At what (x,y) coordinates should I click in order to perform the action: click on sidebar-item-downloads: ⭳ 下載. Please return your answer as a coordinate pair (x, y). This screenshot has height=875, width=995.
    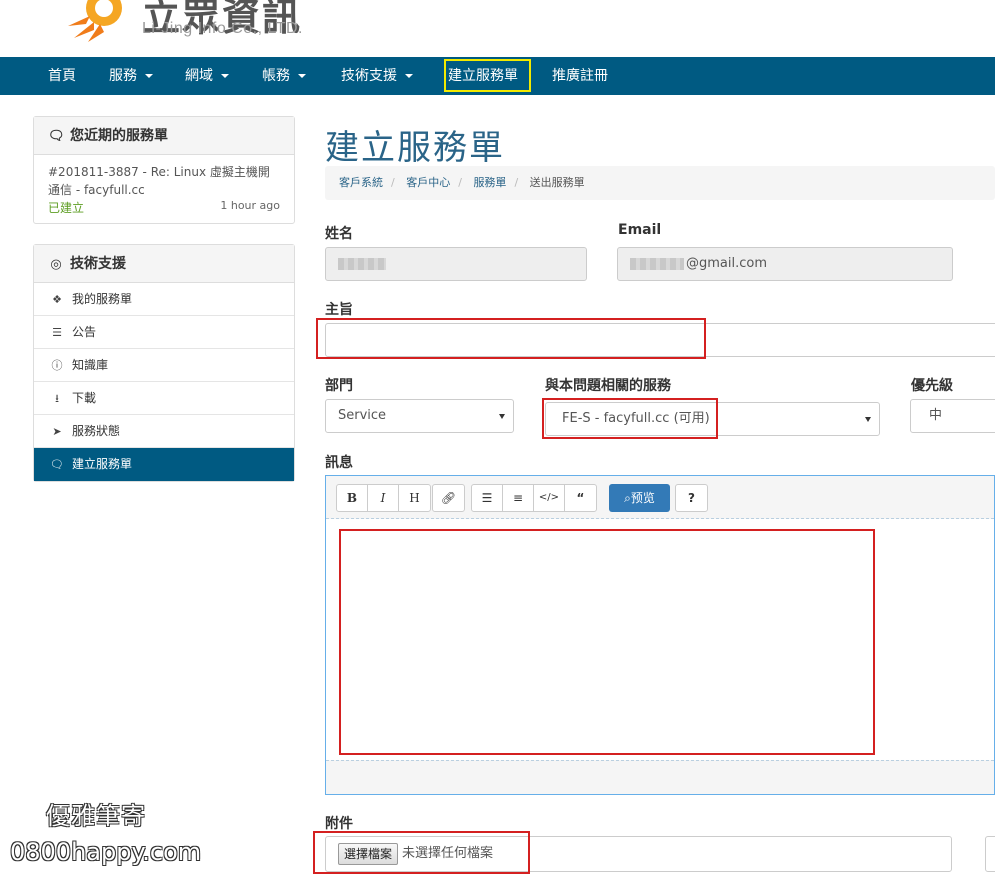
    Looking at the image, I should click on (164, 398).